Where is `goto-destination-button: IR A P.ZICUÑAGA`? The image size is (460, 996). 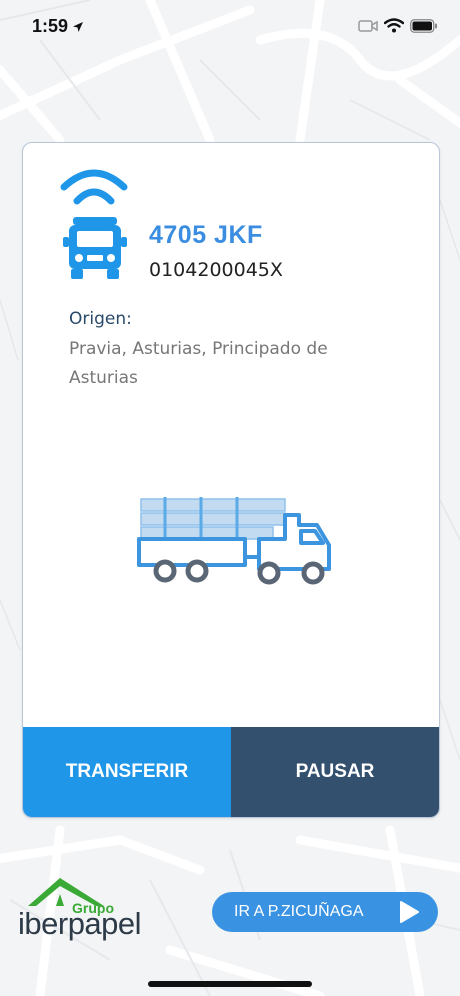
goto-destination-button: IR A P.ZICUÑAGA is located at coordinates (325, 912).